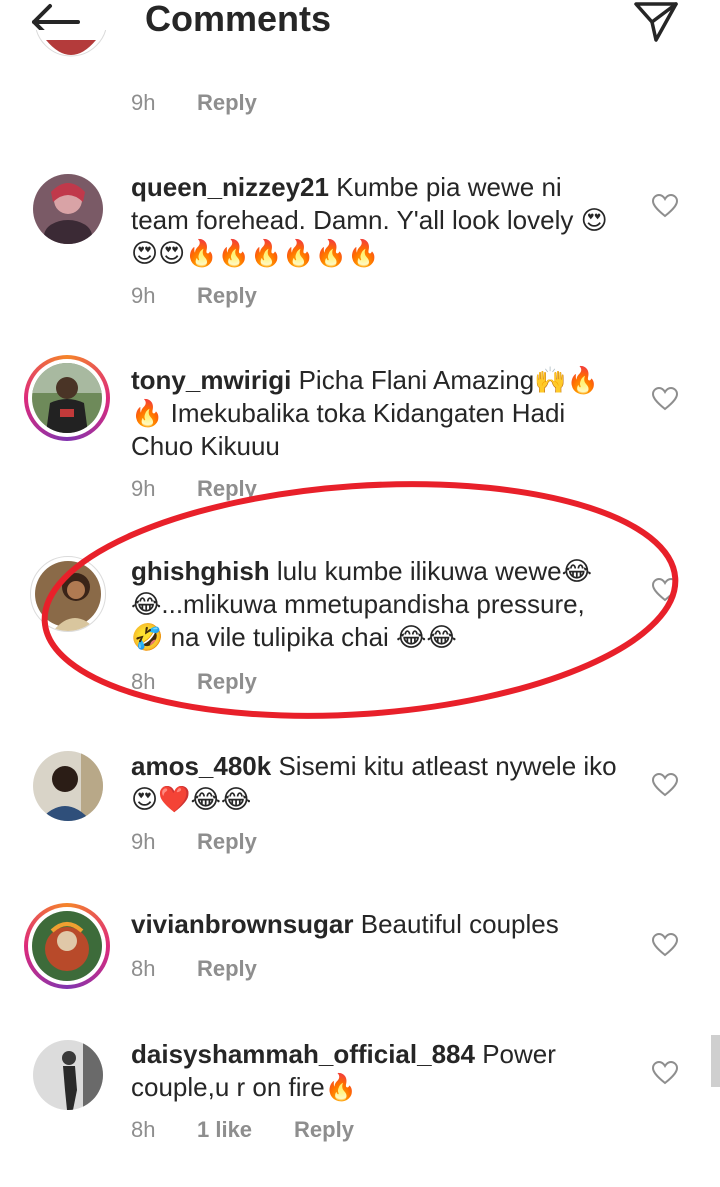 The image size is (720, 1187). I want to click on comment-username: tony_mwirigi, so click(211, 380).